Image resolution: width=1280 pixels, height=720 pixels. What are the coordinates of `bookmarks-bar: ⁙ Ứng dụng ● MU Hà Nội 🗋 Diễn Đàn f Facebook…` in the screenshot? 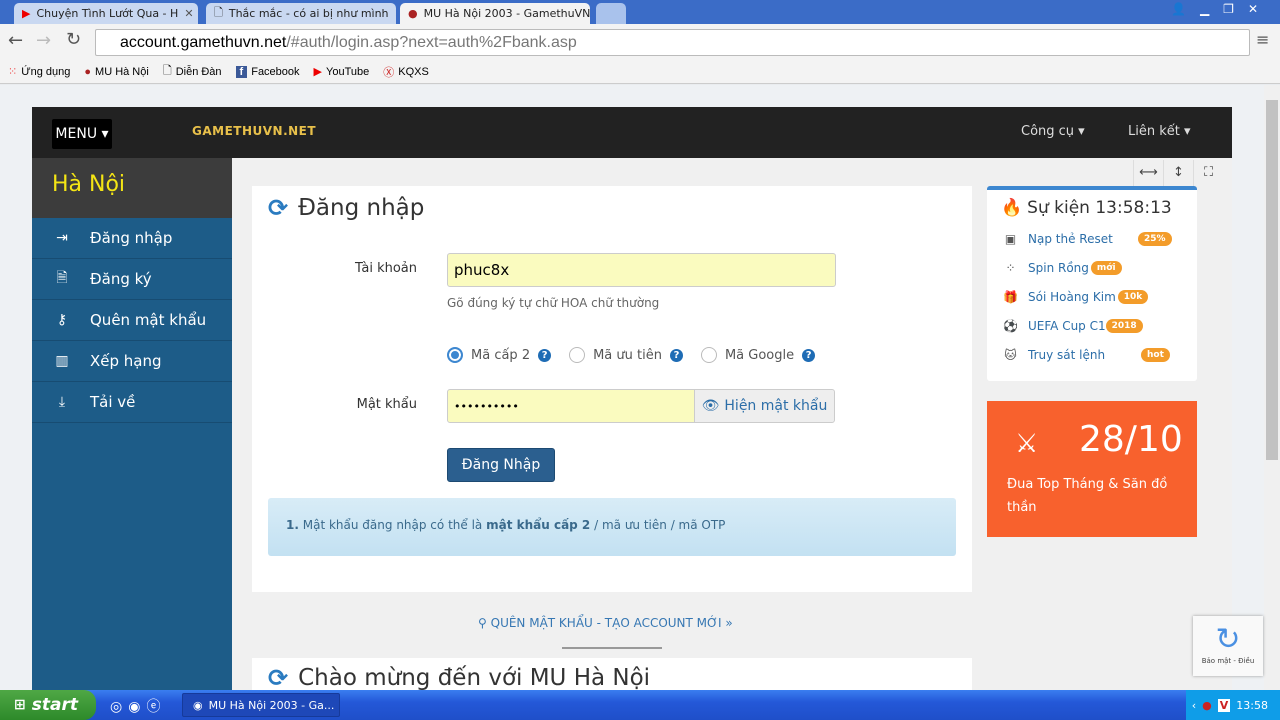 It's located at (640, 72).